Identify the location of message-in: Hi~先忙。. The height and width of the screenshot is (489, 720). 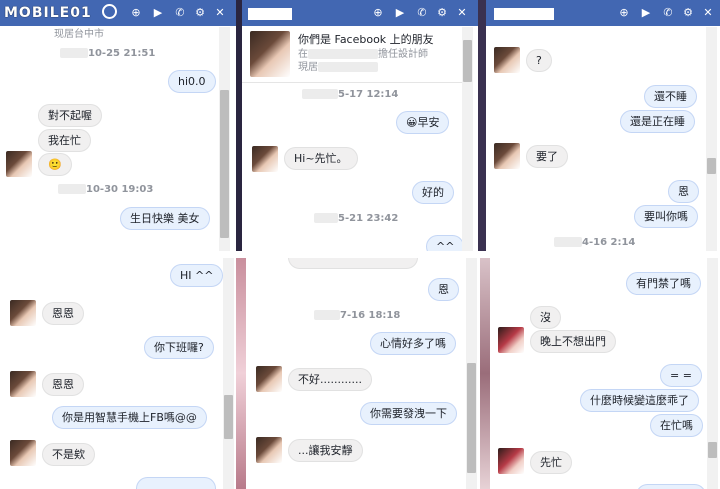
(321, 158).